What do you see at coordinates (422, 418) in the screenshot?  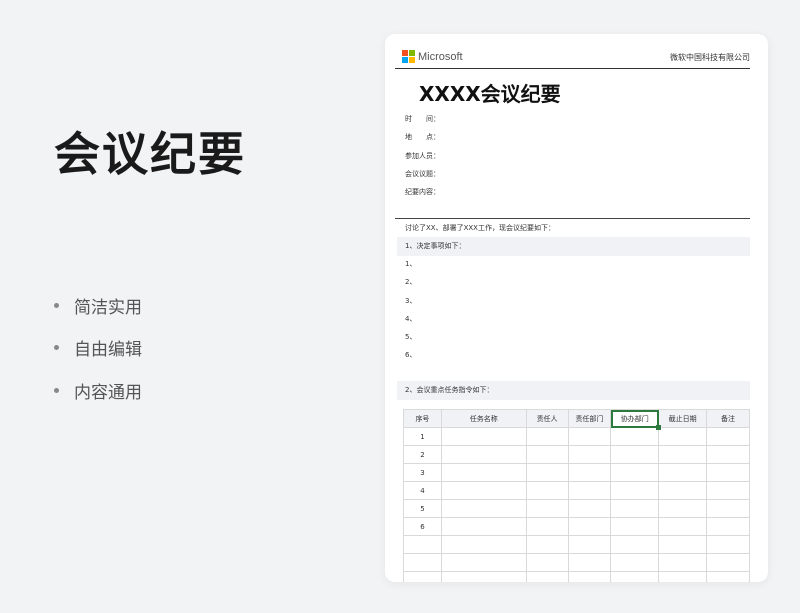 I see `column-header: 序号` at bounding box center [422, 418].